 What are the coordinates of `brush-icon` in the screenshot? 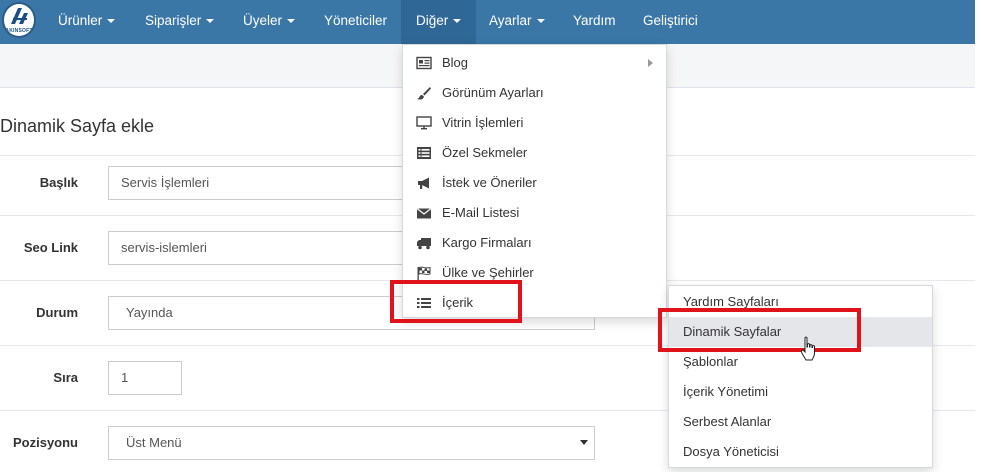 It's located at (424, 93).